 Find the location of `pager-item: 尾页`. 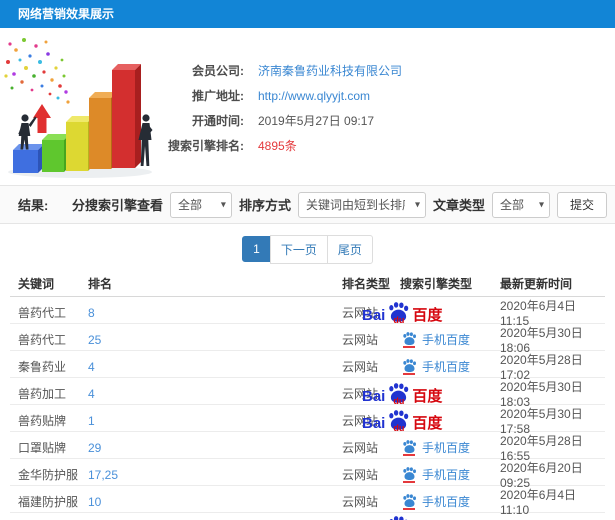

pager-item: 尾页 is located at coordinates (349, 249).